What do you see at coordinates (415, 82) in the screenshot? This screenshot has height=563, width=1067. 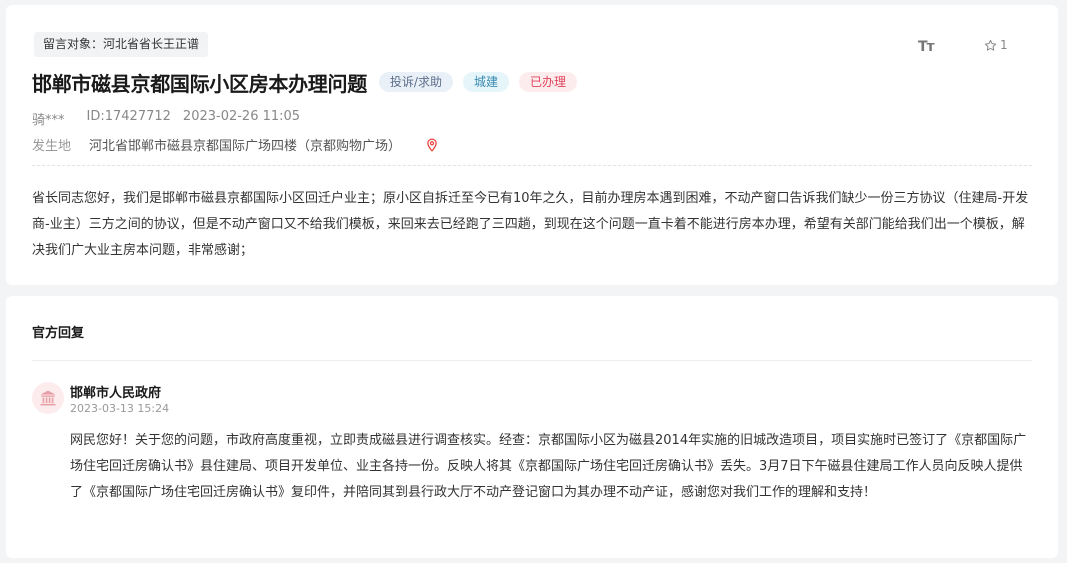 I see `type-tag: 投诉/求助` at bounding box center [415, 82].